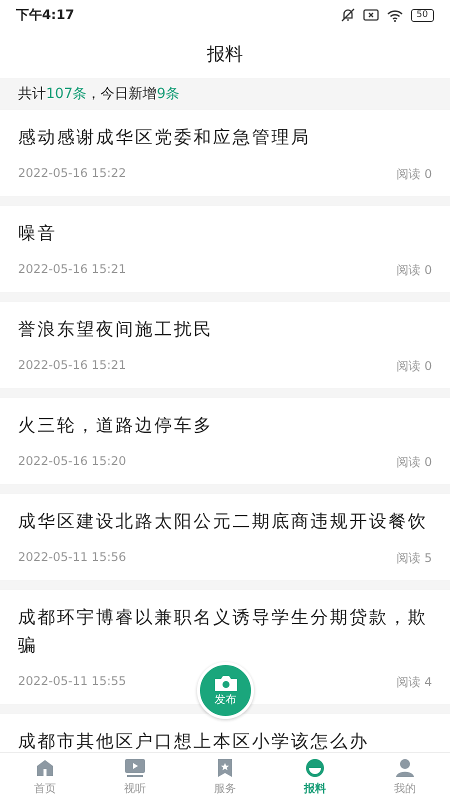 This screenshot has width=450, height=800. What do you see at coordinates (72, 462) in the screenshot?
I see `post-date: 2022-05-16 15:20` at bounding box center [72, 462].